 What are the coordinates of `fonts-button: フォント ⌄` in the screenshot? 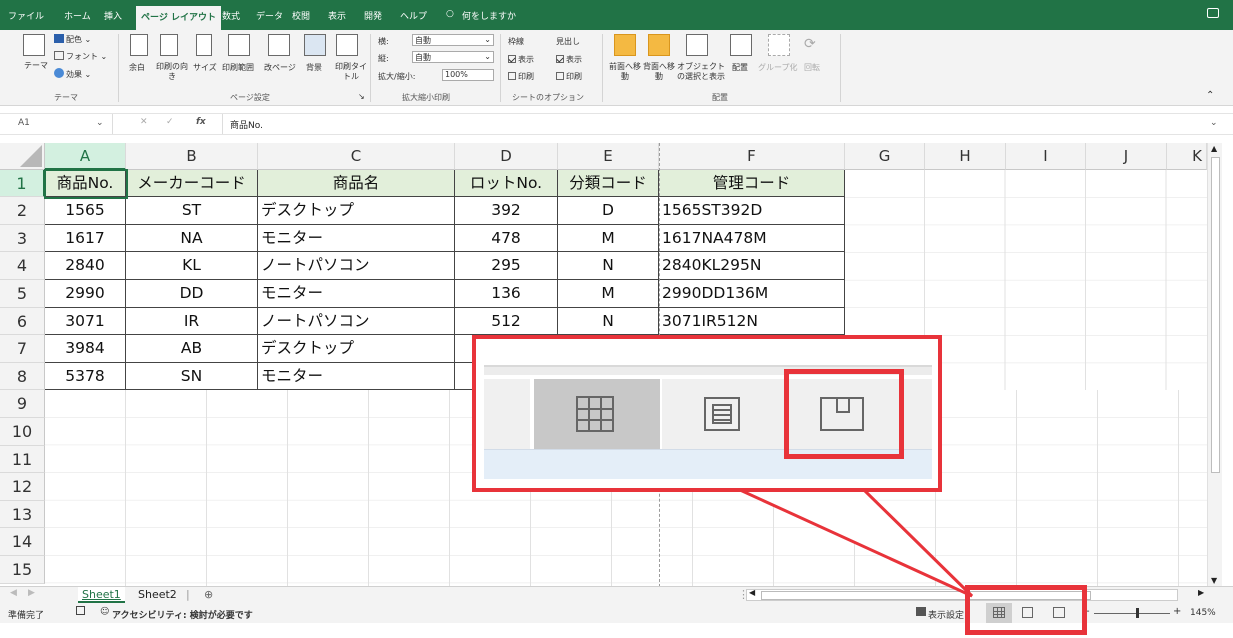 It's located at (80, 56).